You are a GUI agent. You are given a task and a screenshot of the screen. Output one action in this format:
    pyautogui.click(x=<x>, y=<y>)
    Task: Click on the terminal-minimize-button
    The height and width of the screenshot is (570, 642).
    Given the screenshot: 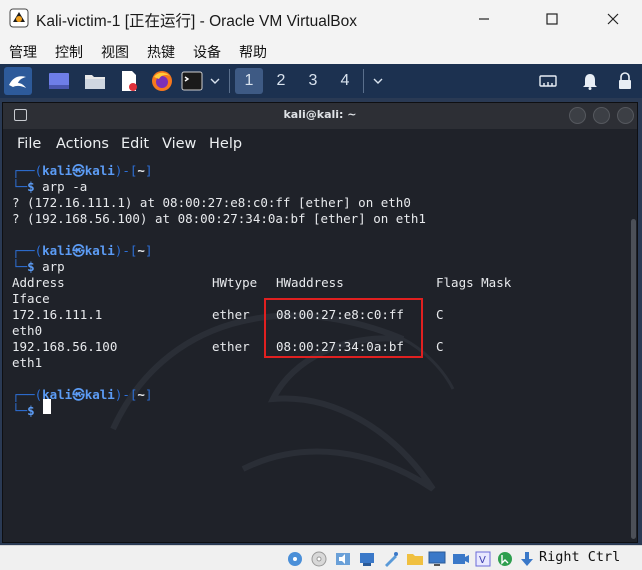 What is the action you would take?
    pyautogui.click(x=577, y=115)
    